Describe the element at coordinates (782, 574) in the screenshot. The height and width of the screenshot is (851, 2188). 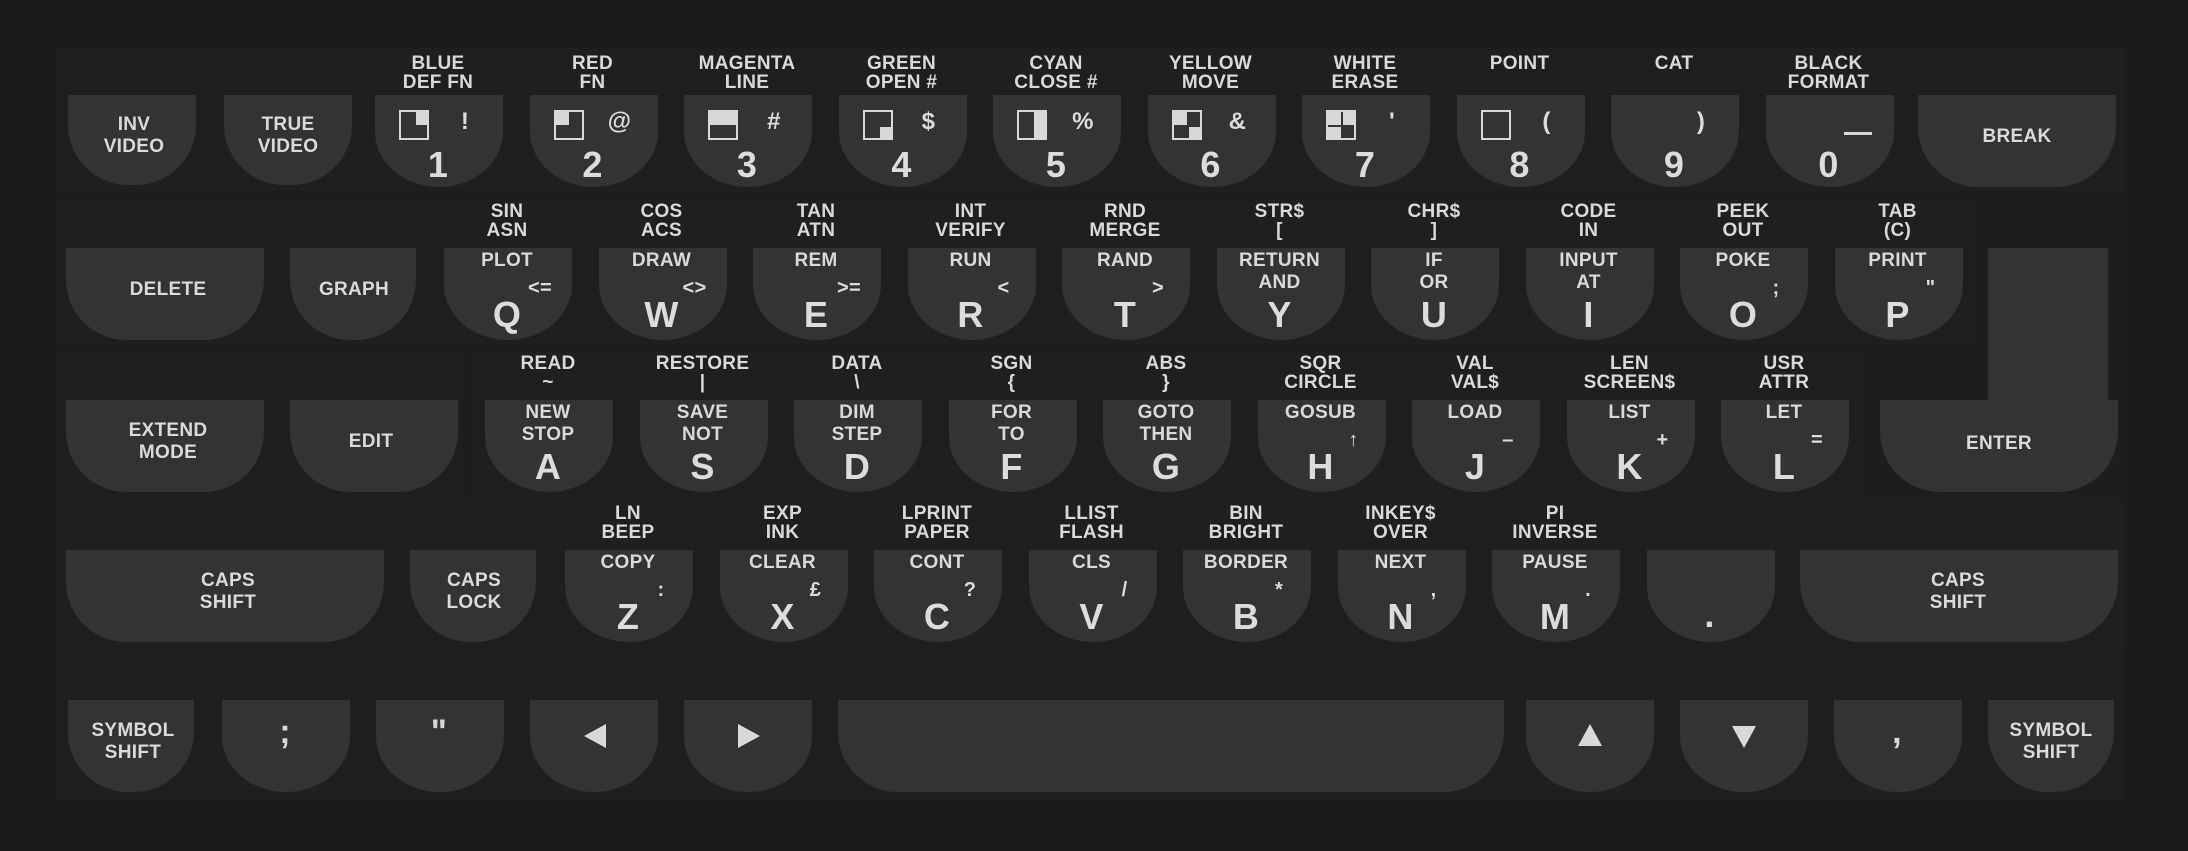
I see `letter-key-x: EXP INK CLEAR £ X` at that location.